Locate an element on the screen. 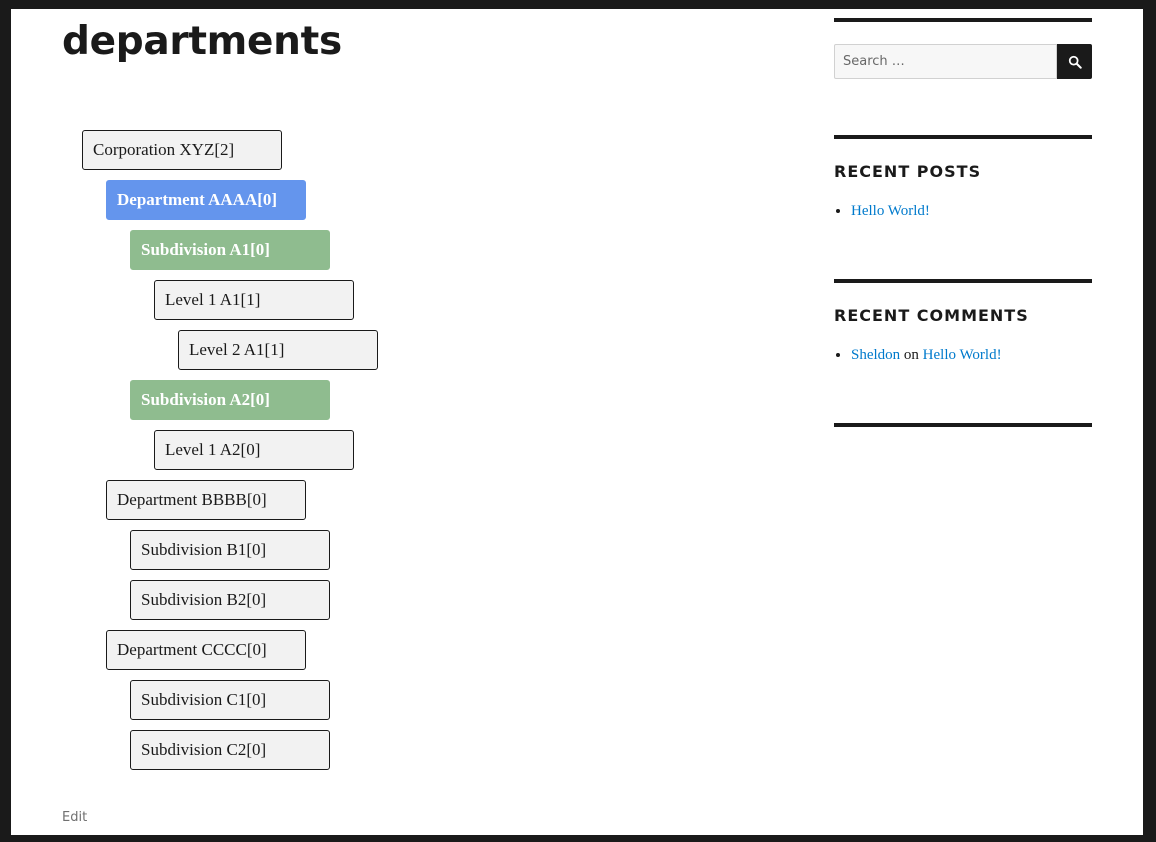 This screenshot has width=1156, height=842. tree-node: Subdivision A2[0] is located at coordinates (230, 400).